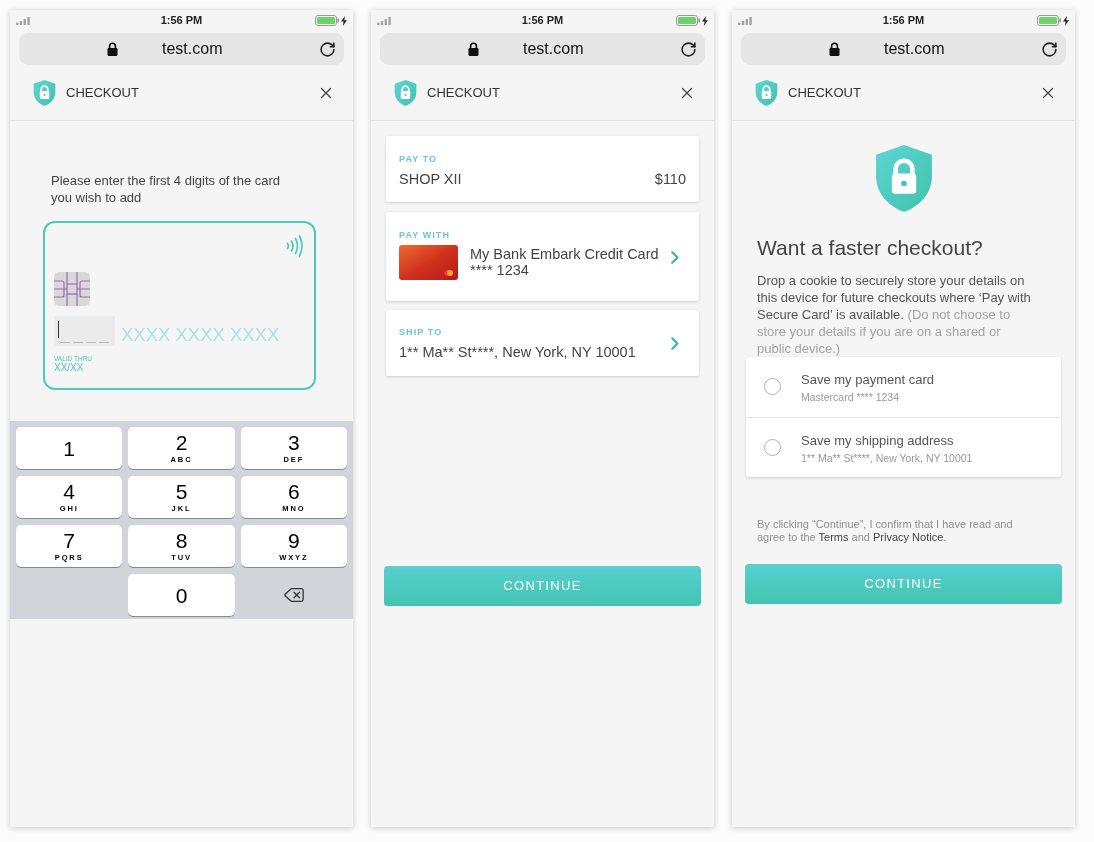  I want to click on shipping-address: 1** Ma** St****, New York, NY 10001, so click(517, 352).